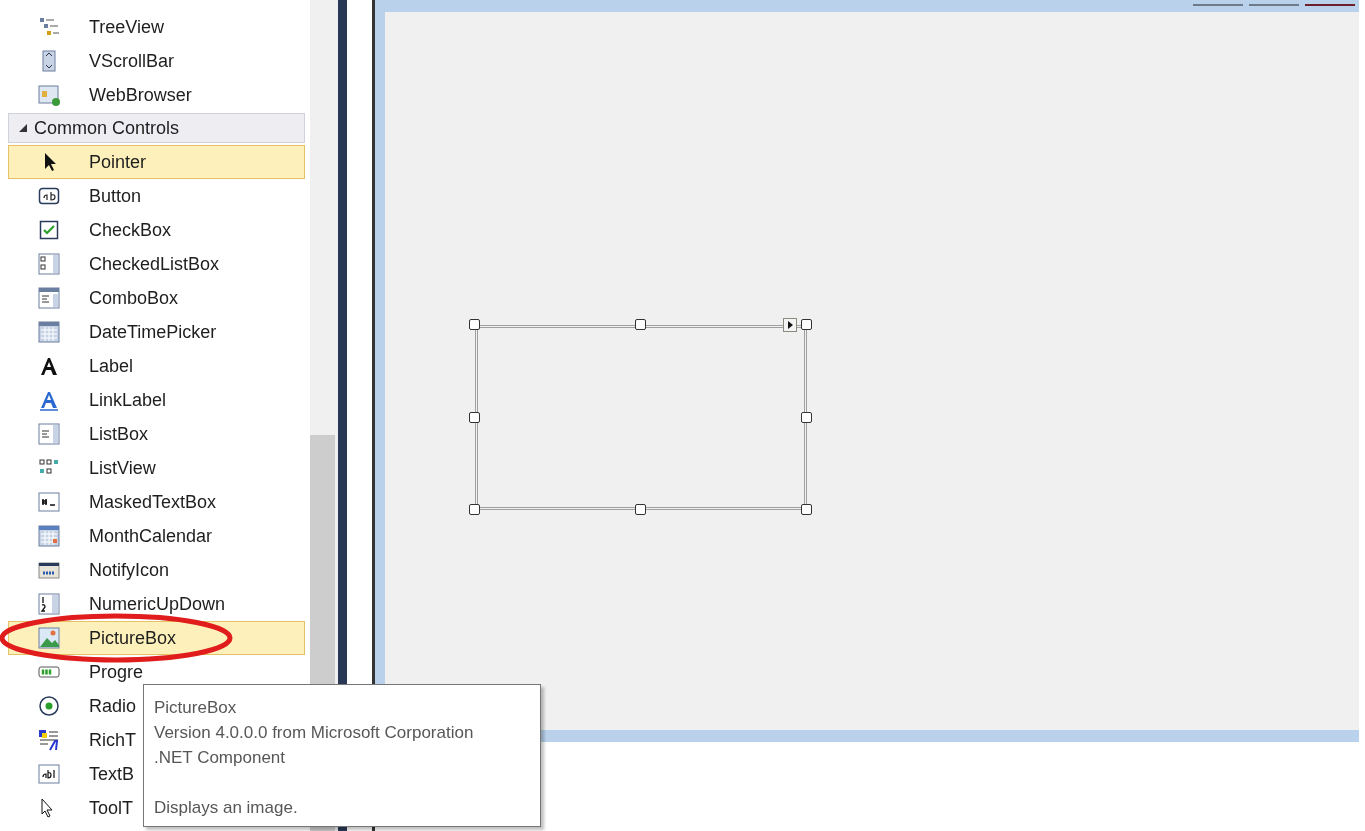  What do you see at coordinates (220, 758) in the screenshot?
I see `tooltip-text: .NET Component` at bounding box center [220, 758].